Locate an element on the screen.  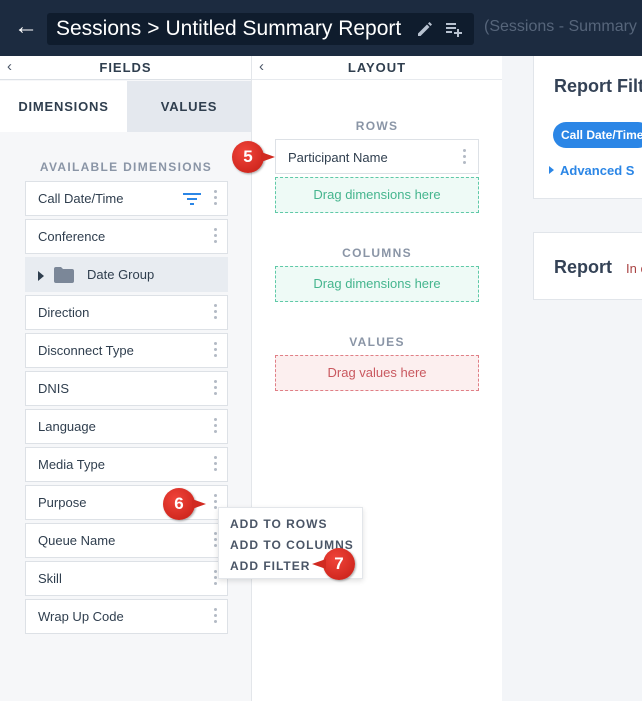
row-item-label: Participant Name is located at coordinates (338, 157).